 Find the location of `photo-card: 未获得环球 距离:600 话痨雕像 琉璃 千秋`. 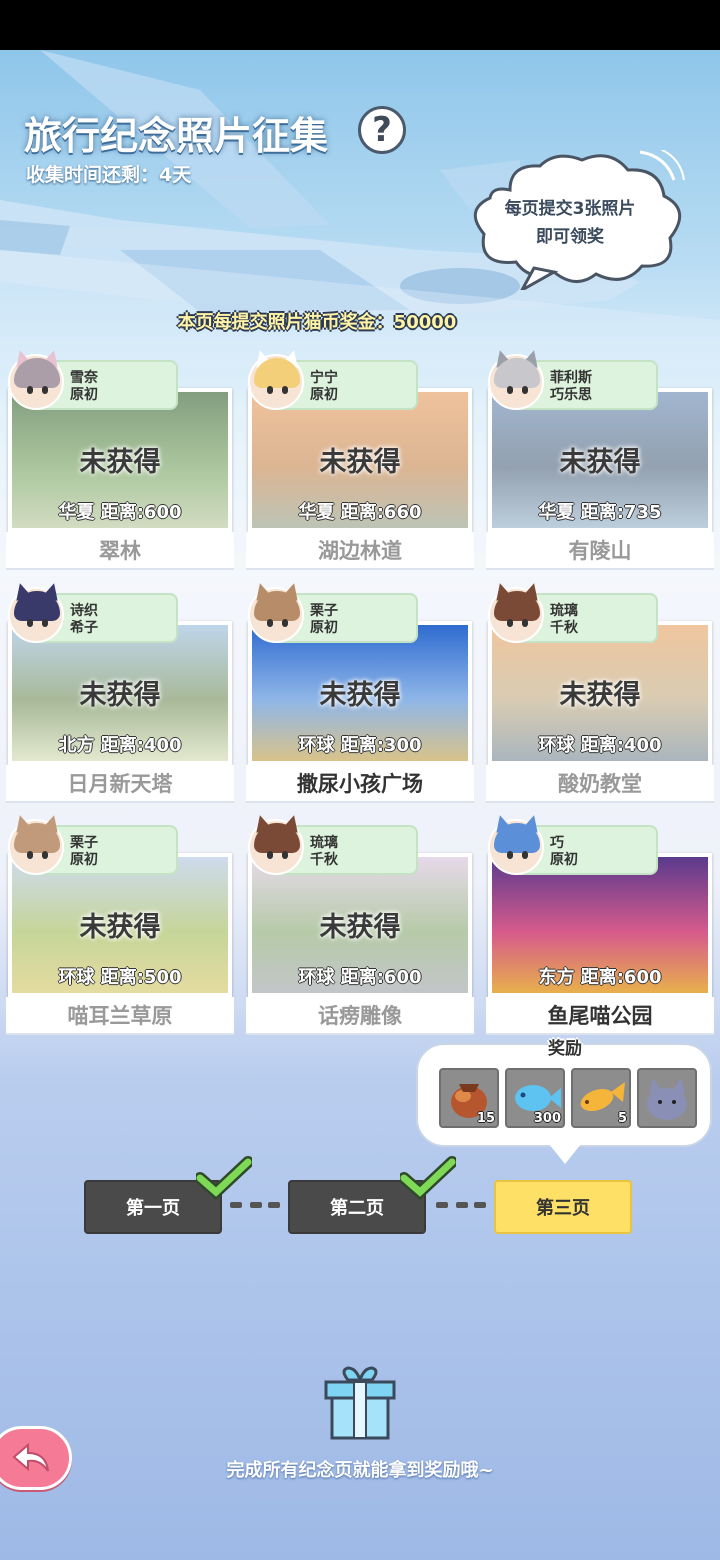

photo-card: 未获得环球 距离:600 话痨雕像 琉璃 千秋 is located at coordinates (360, 924).